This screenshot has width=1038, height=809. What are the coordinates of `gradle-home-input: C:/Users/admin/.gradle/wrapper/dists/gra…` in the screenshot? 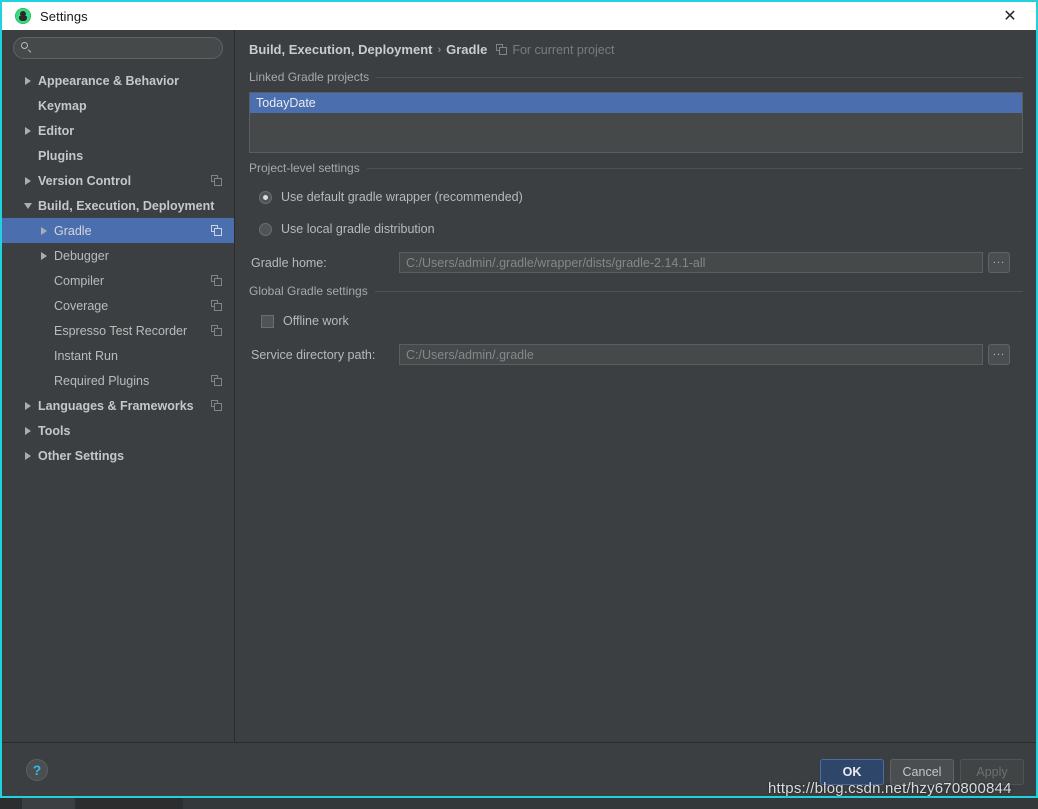 It's located at (691, 262).